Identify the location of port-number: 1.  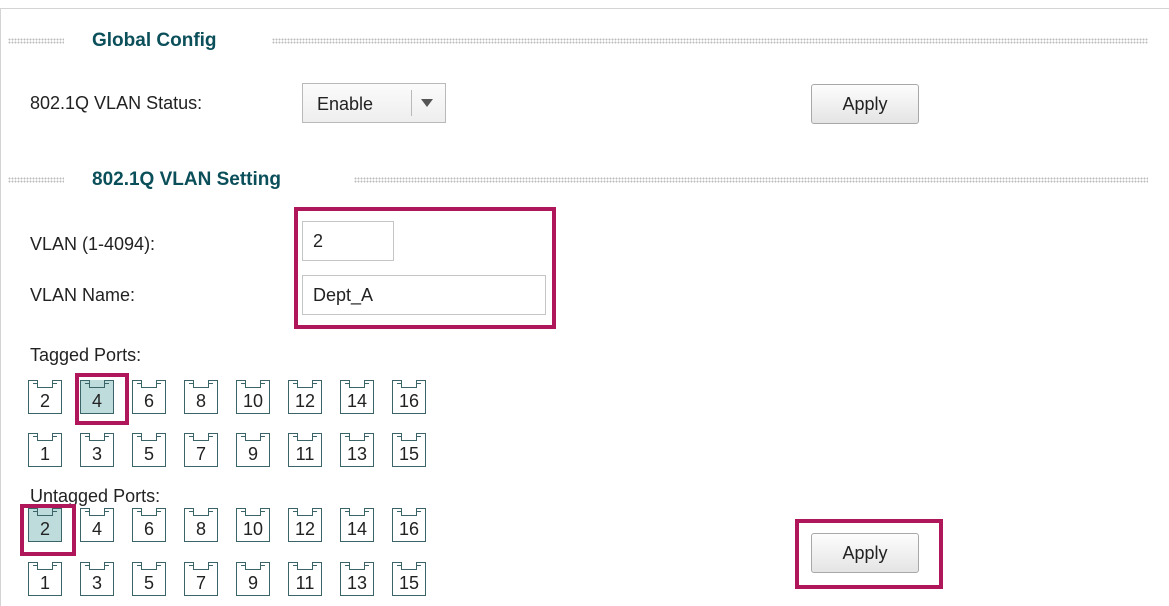
(44, 583).